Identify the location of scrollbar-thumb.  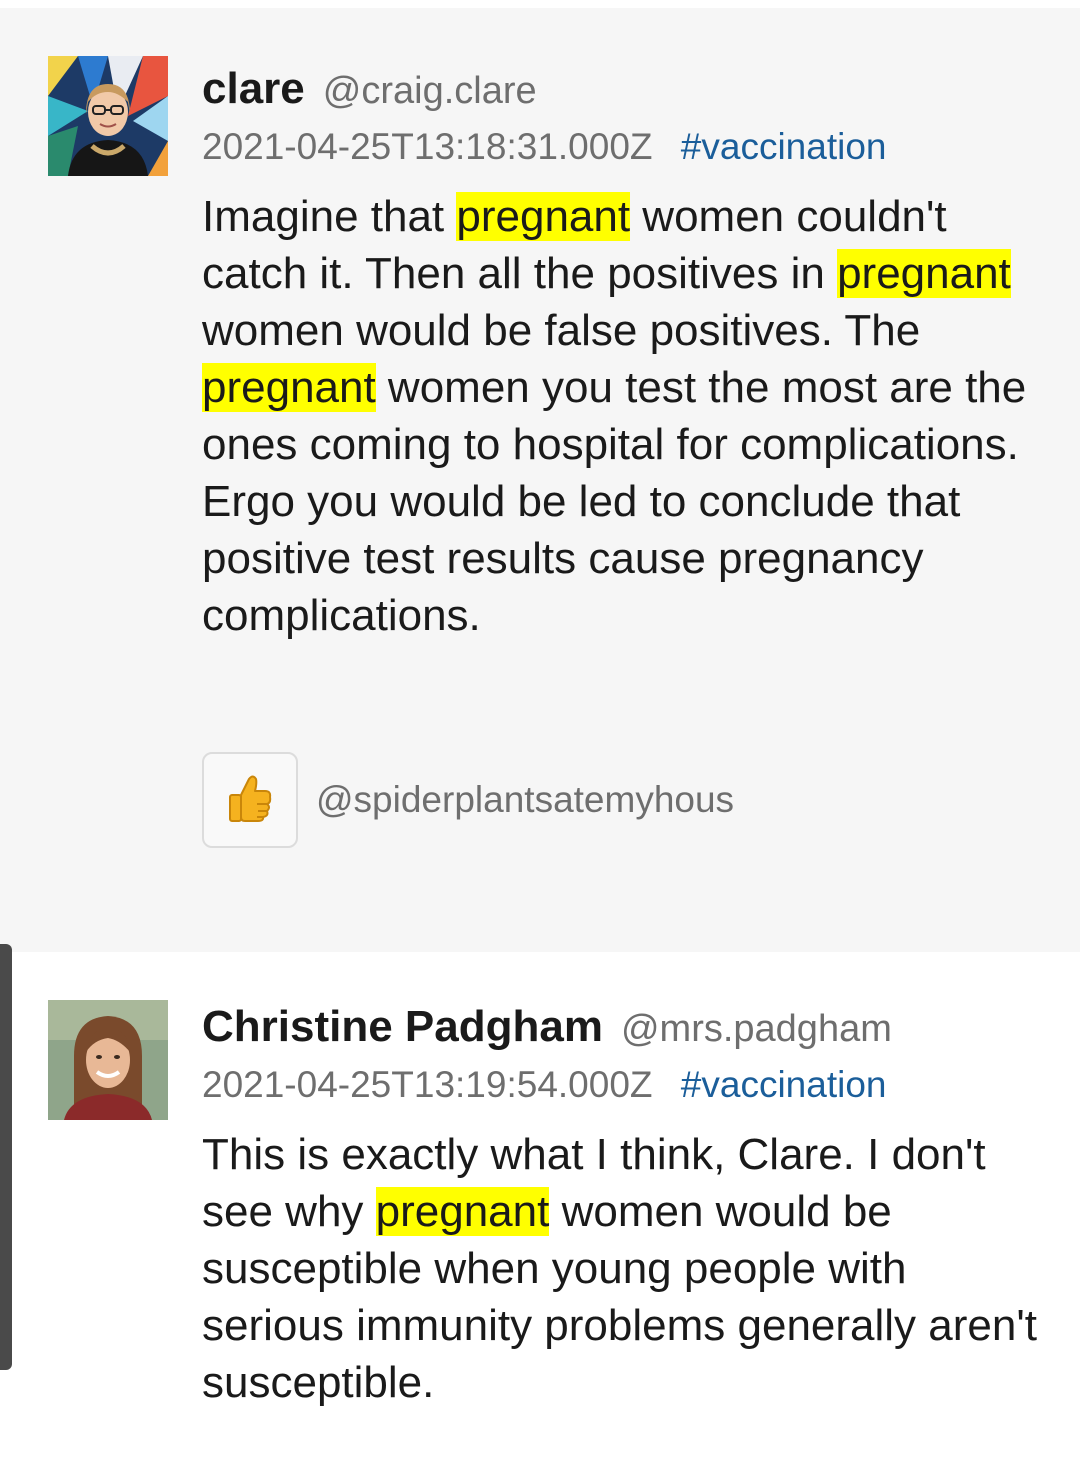
(6, 1157).